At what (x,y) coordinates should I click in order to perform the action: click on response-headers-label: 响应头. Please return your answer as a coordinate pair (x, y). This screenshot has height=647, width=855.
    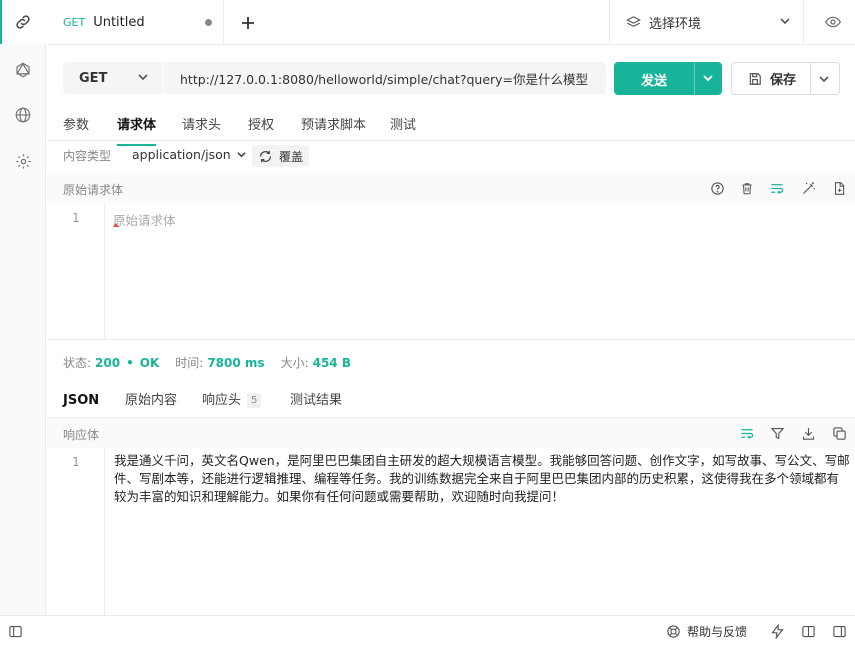
    Looking at the image, I should click on (222, 400).